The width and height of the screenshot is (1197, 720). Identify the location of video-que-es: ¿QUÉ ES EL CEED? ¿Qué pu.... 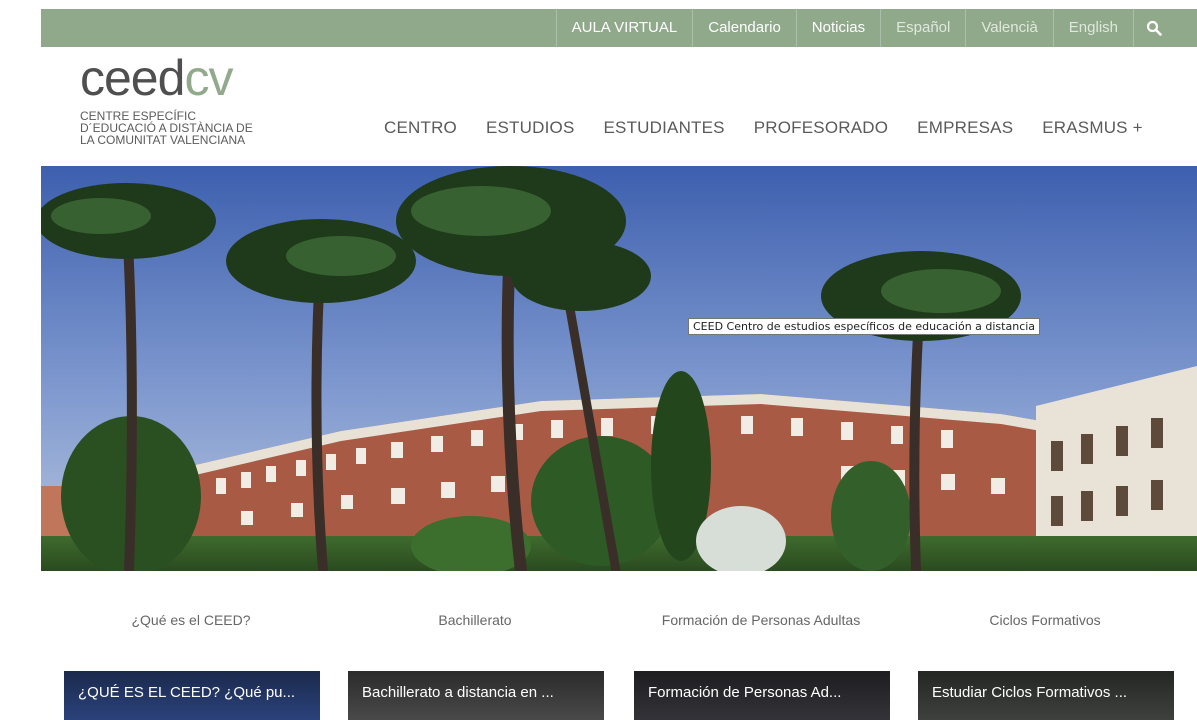
(192, 695).